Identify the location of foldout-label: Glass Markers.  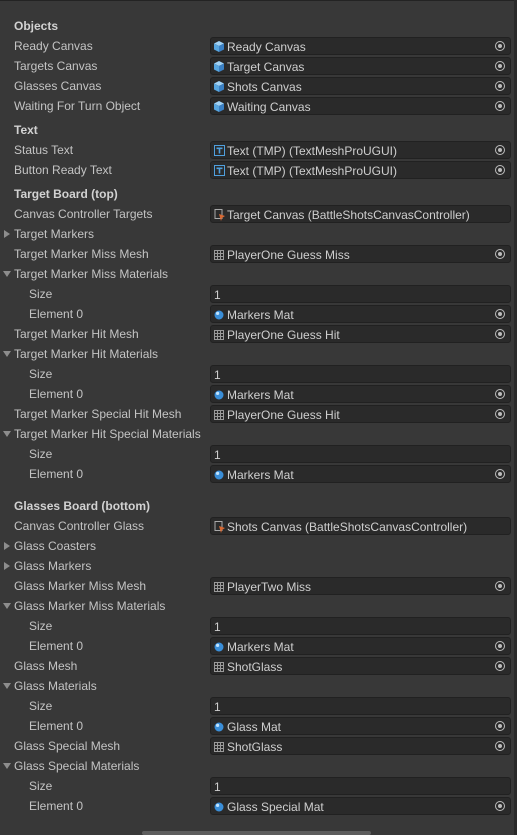
(52, 566).